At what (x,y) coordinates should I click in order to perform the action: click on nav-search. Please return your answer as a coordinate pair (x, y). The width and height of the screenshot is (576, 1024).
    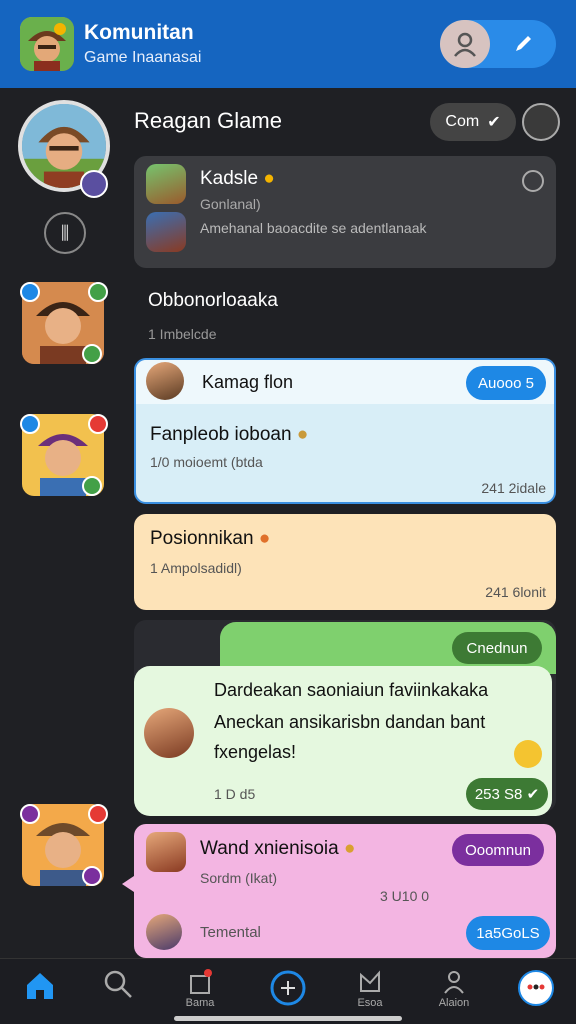
    Looking at the image, I should click on (118, 994).